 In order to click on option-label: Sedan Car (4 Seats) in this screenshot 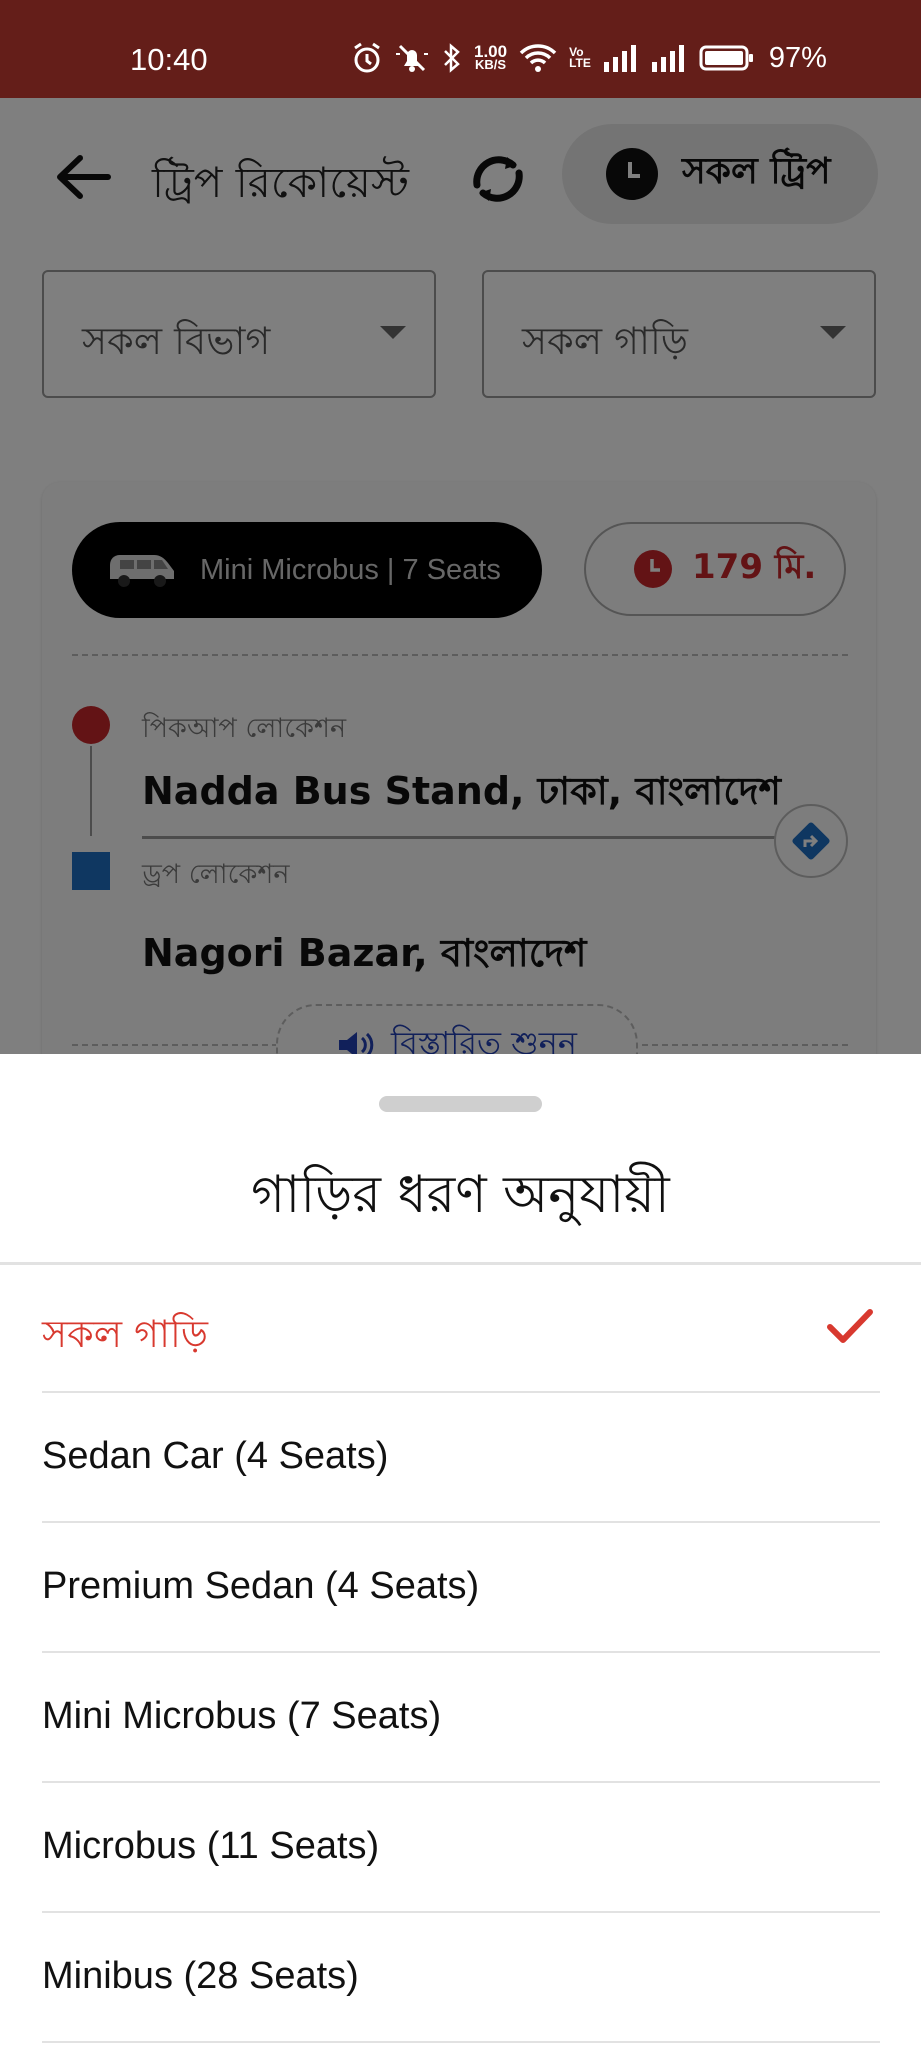, I will do `click(215, 1456)`.